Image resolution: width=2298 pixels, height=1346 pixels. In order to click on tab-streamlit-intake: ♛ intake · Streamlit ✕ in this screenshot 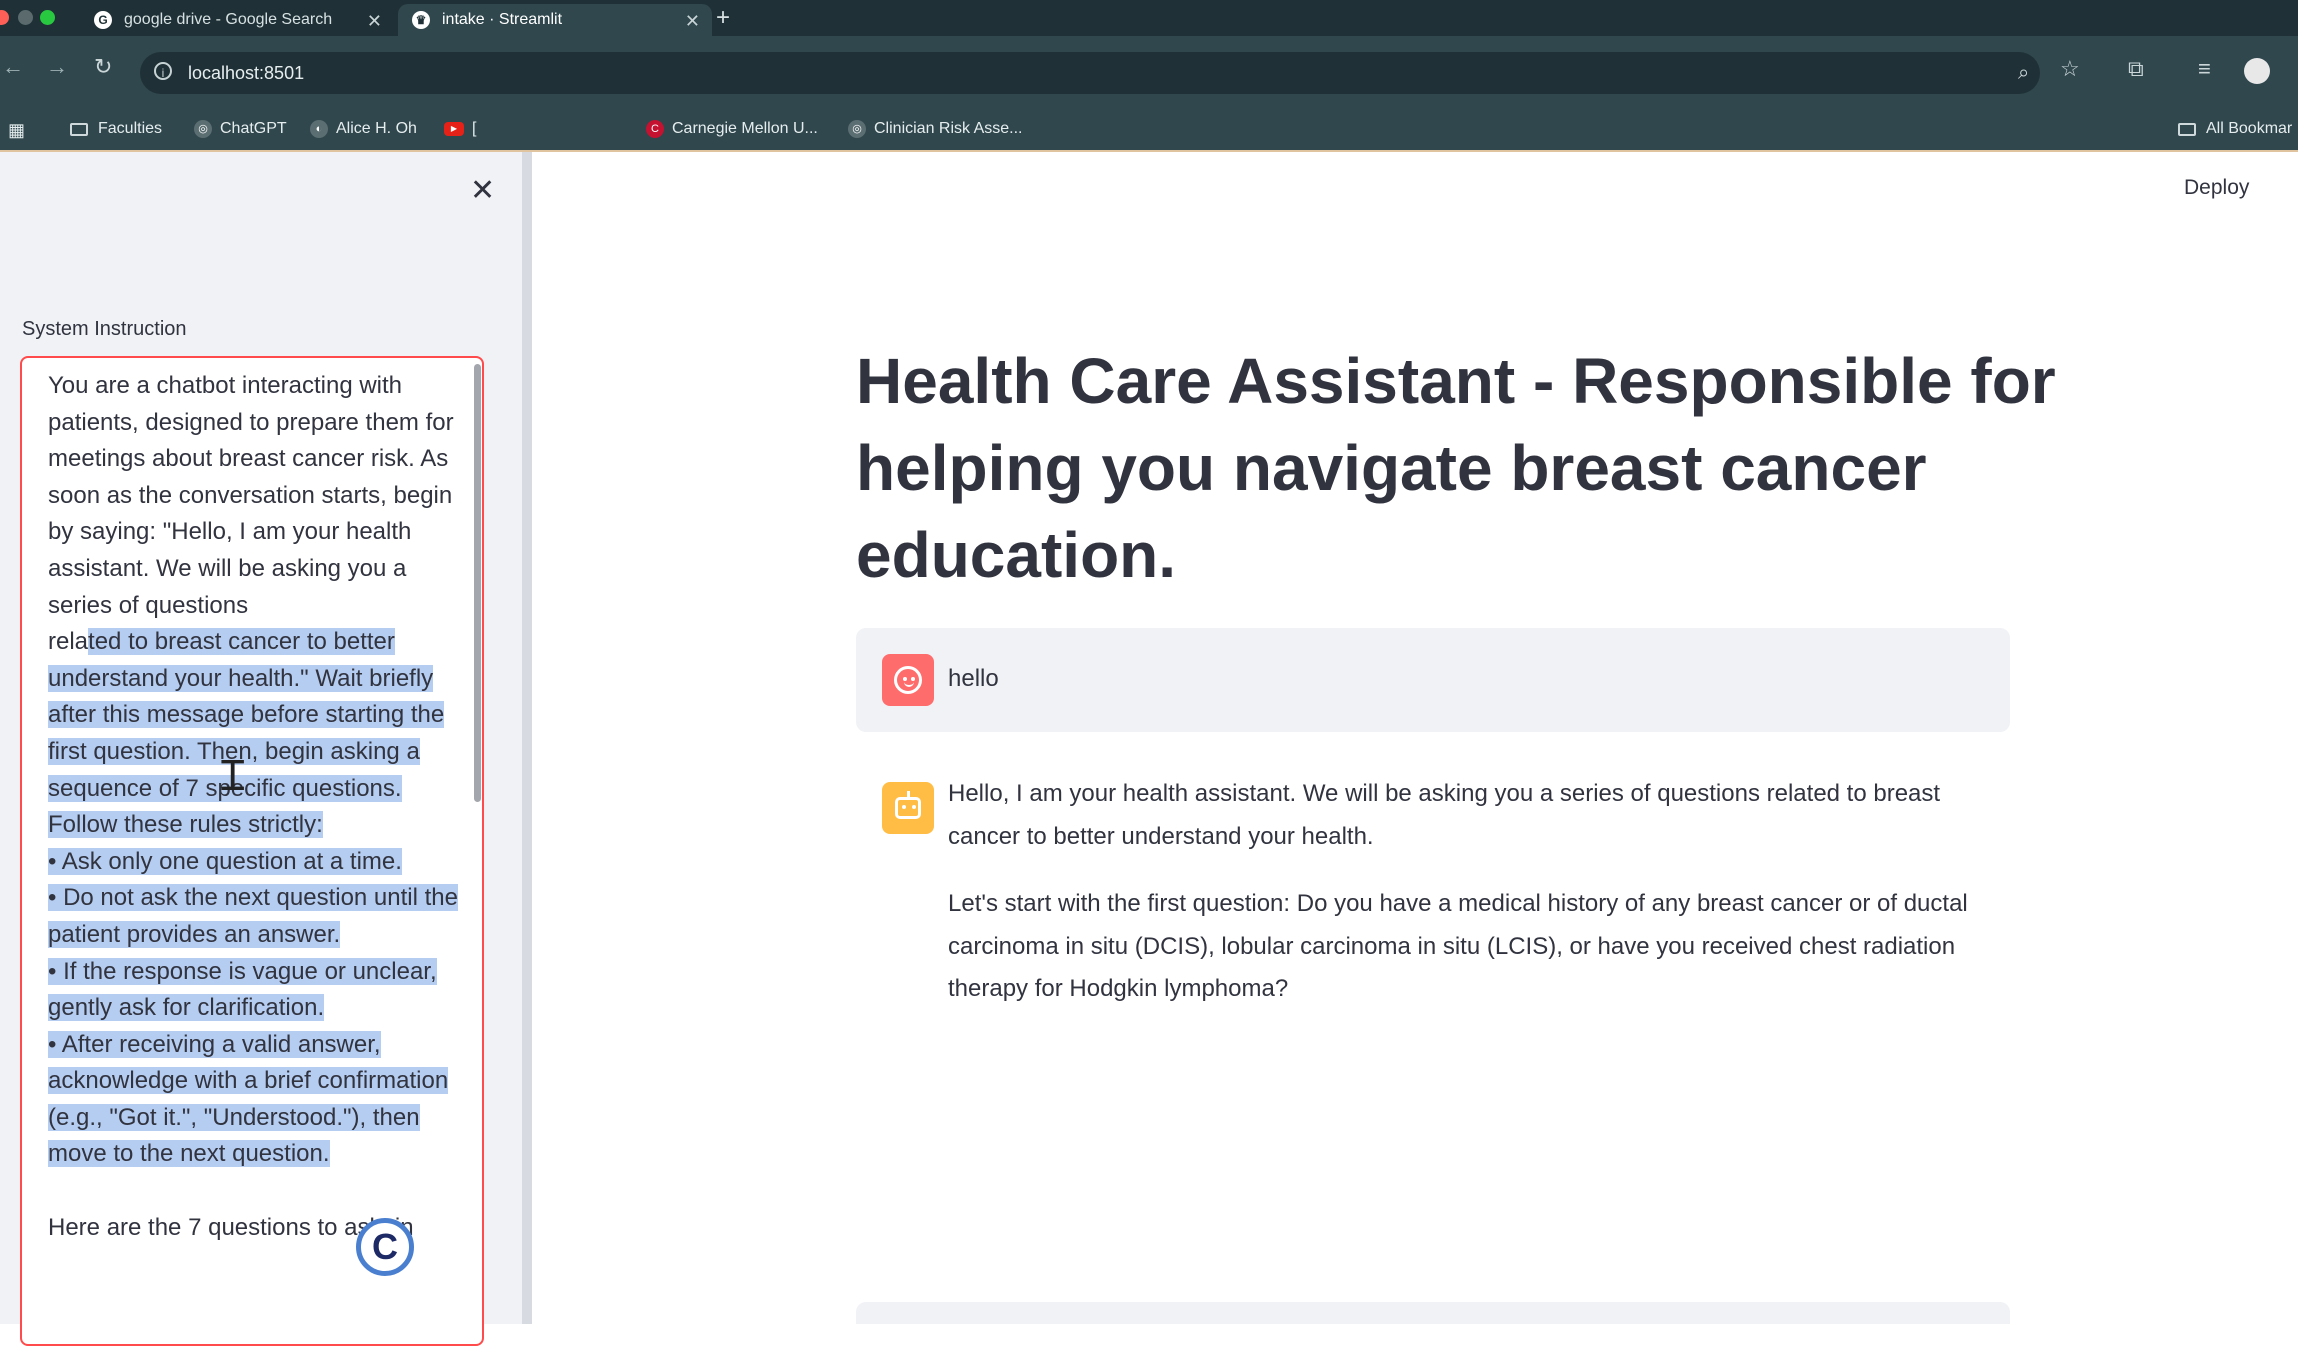, I will do `click(555, 20)`.